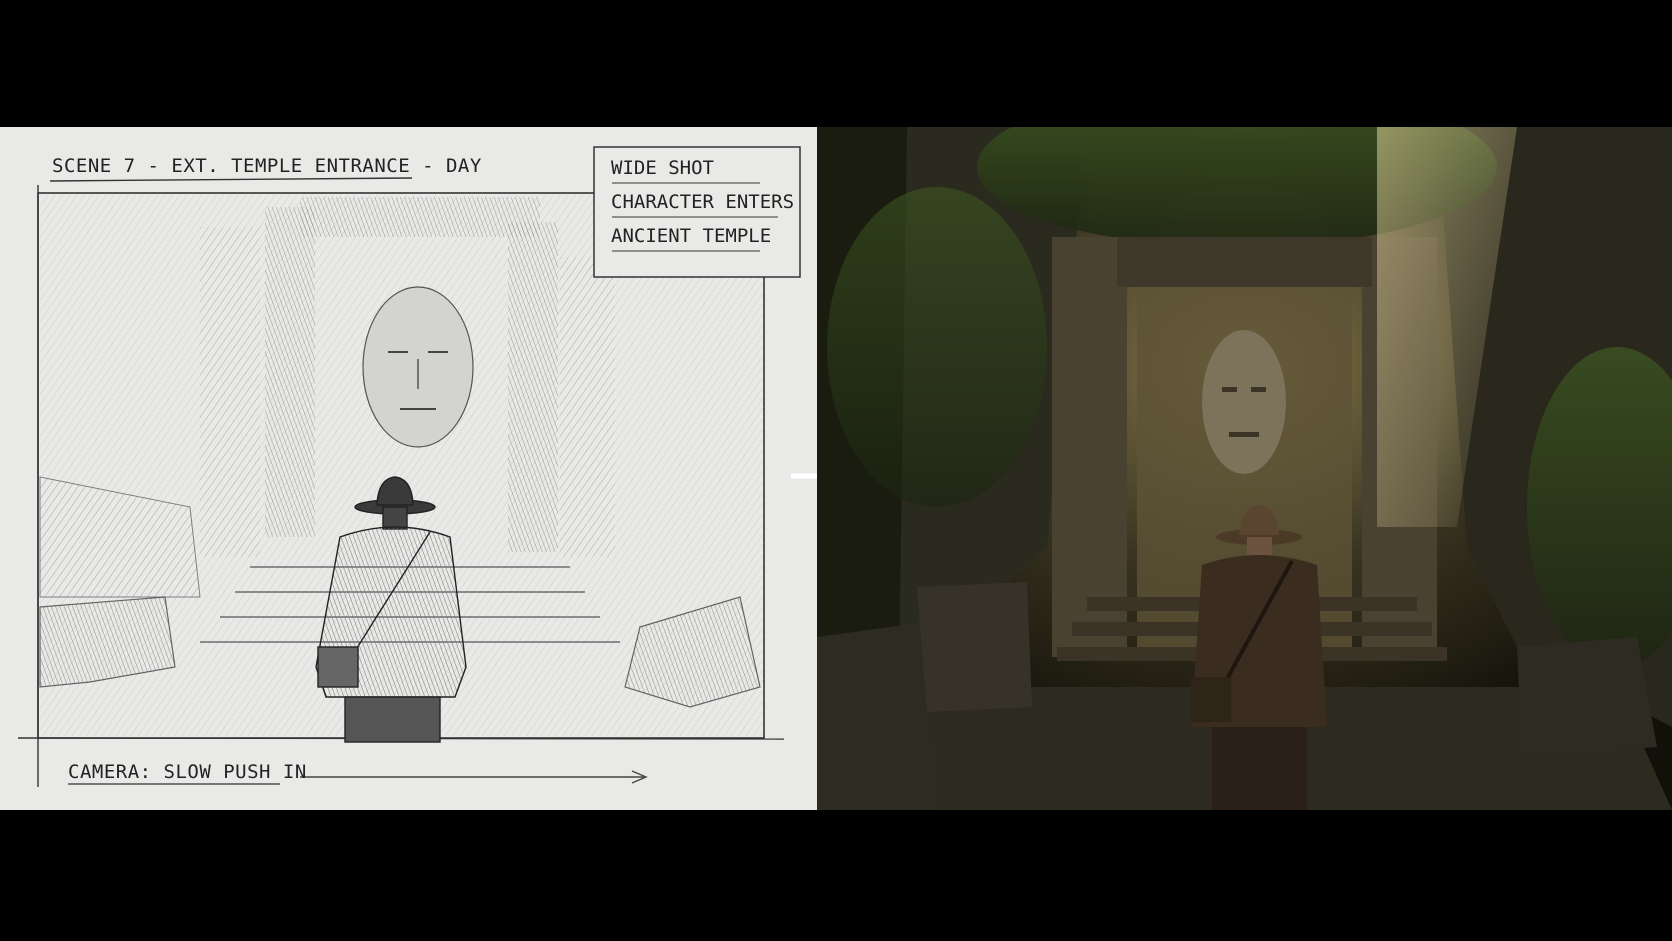  What do you see at coordinates (836, 63) in the screenshot?
I see `top-letterbox` at bounding box center [836, 63].